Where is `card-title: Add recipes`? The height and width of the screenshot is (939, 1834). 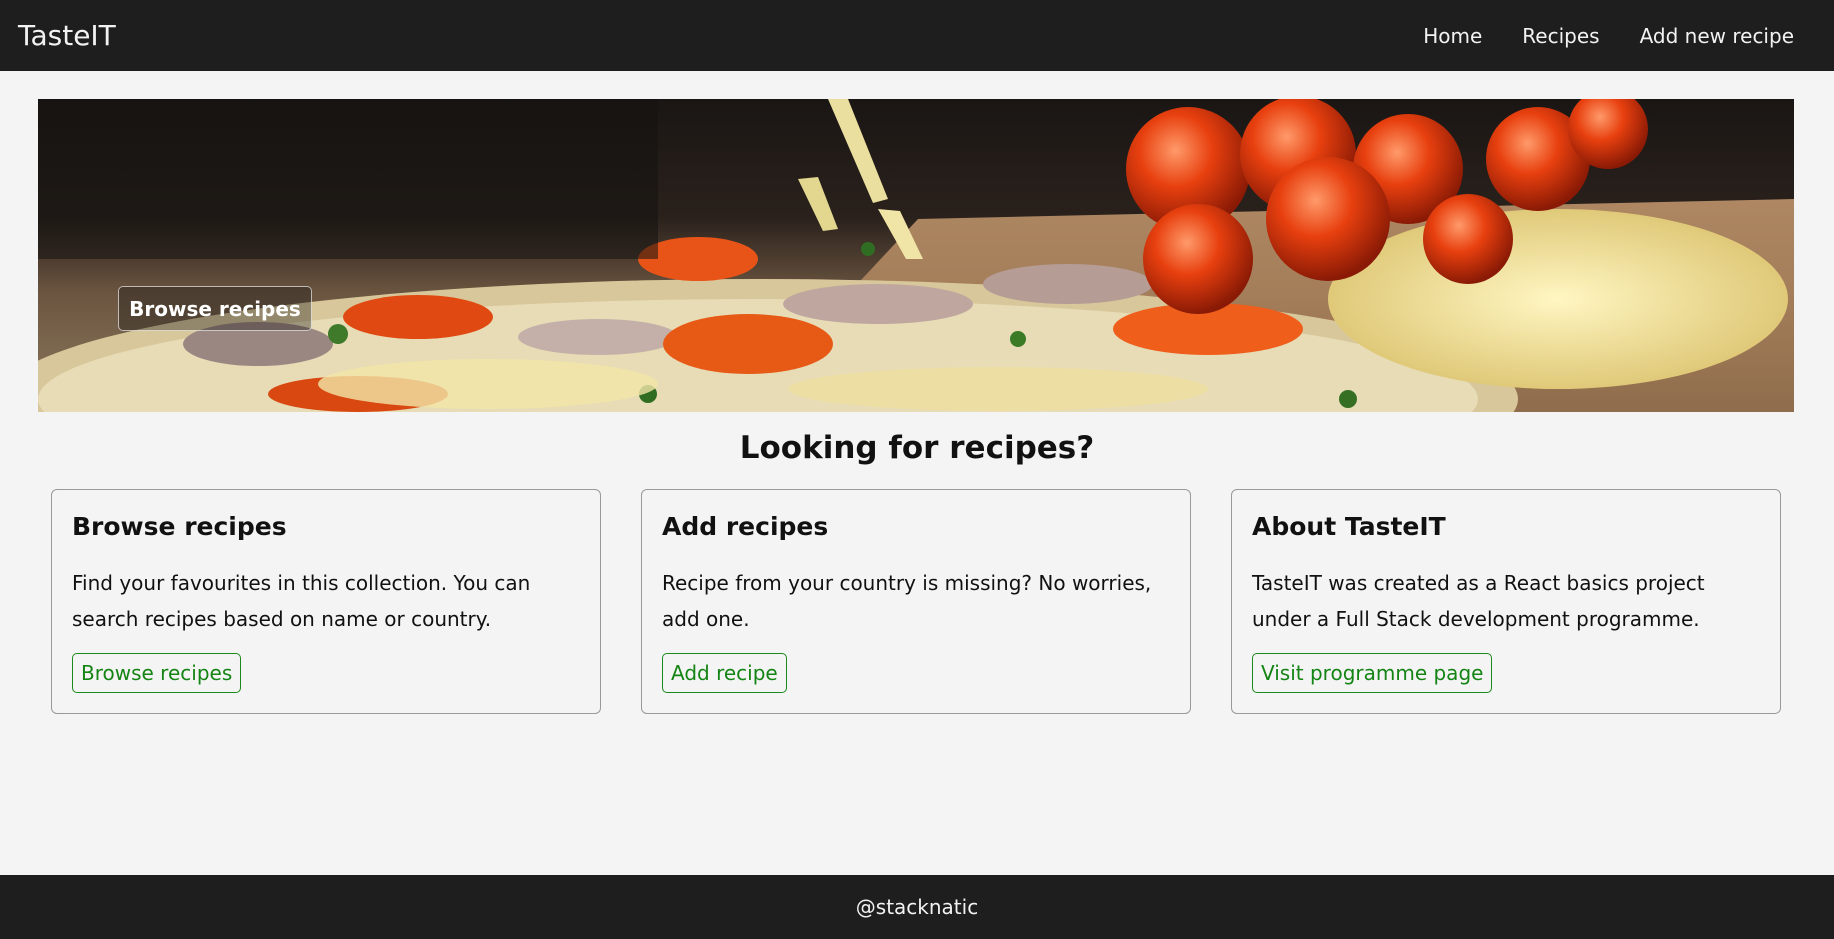 card-title: Add recipes is located at coordinates (745, 526).